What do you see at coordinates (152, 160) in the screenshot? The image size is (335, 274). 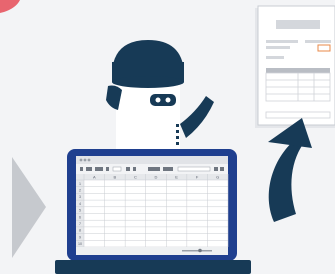 I see `spreadsheet-titlebar` at bounding box center [152, 160].